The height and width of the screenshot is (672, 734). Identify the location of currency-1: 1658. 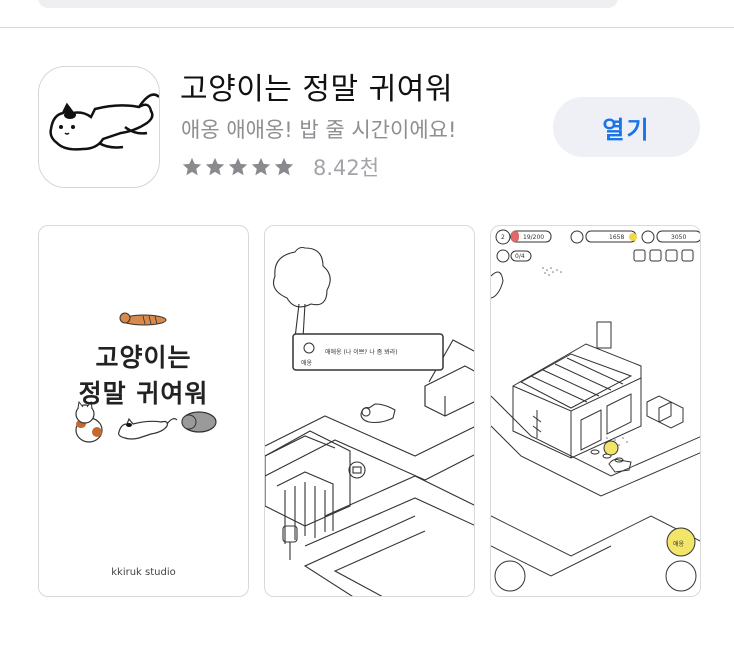
(617, 237).